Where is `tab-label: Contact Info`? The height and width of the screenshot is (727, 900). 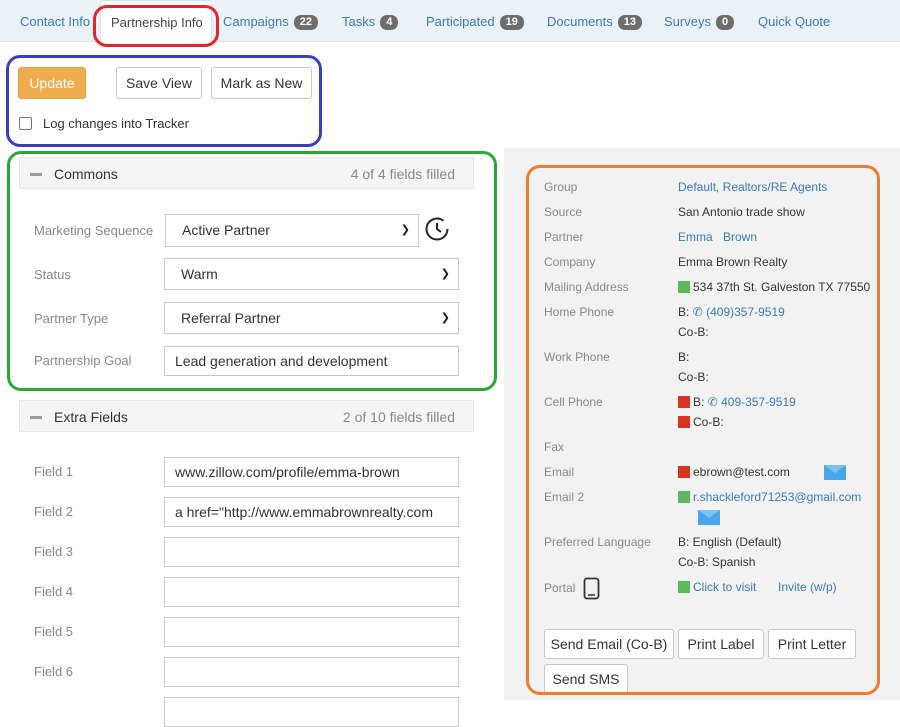
tab-label: Contact Info is located at coordinates (55, 21).